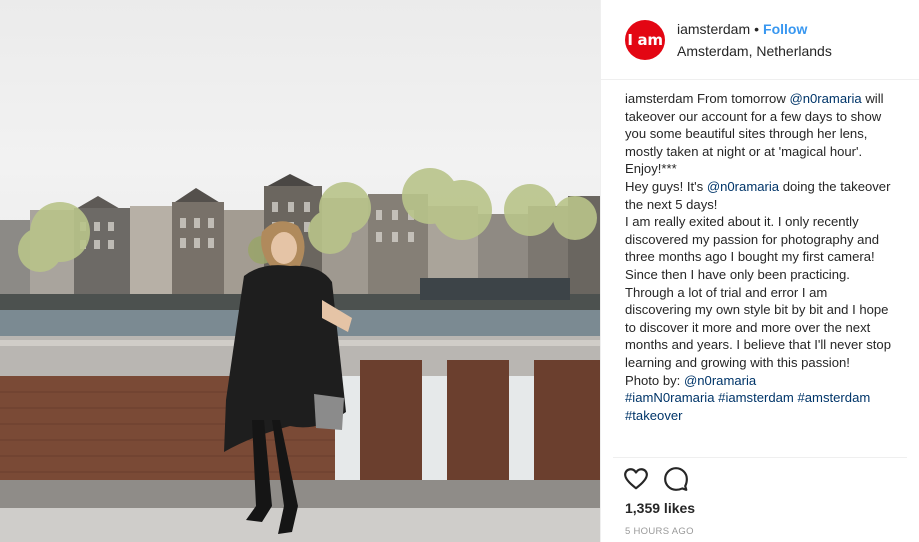 Image resolution: width=919 pixels, height=542 pixels. What do you see at coordinates (670, 397) in the screenshot?
I see `hashtag-link: #iamN0ramaria` at bounding box center [670, 397].